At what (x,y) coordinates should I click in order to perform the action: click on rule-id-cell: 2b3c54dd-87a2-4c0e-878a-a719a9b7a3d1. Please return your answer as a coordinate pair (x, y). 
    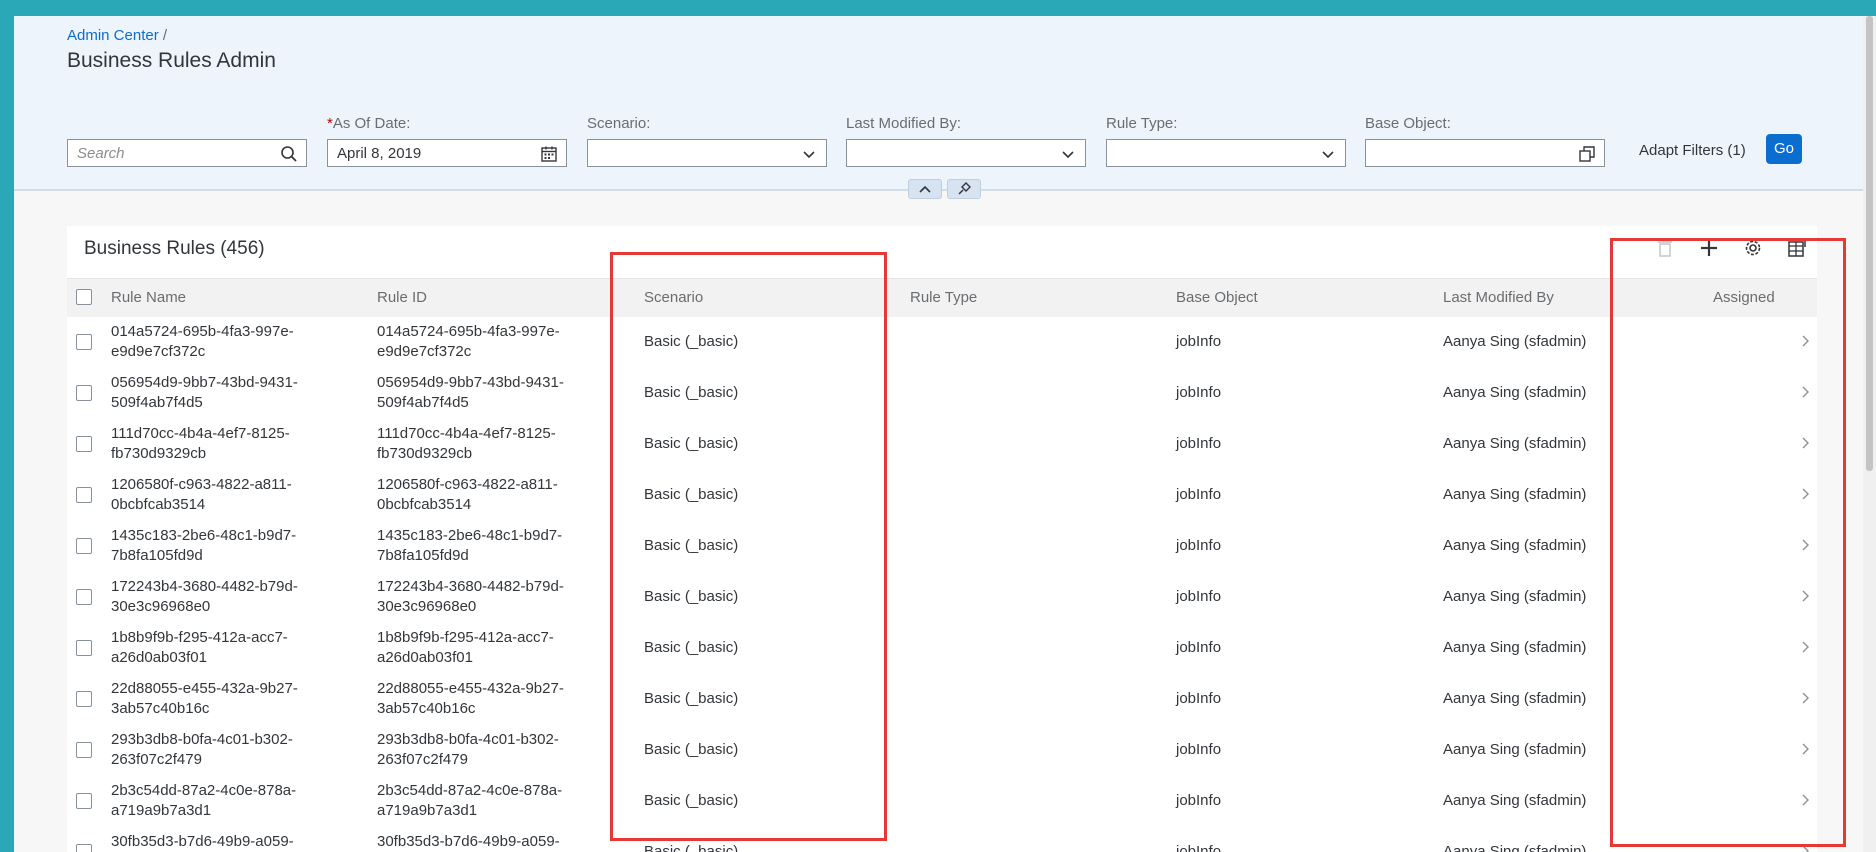
    Looking at the image, I should click on (487, 801).